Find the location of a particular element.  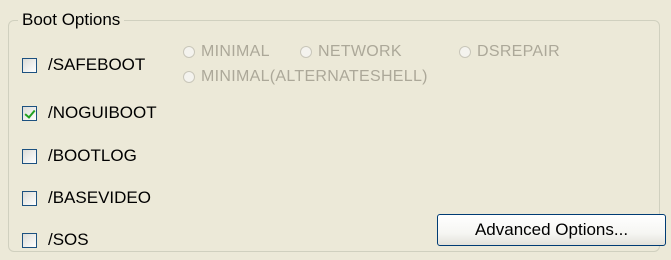

noguiboot-checkbox: /NOGUIBOOT is located at coordinates (89, 113).